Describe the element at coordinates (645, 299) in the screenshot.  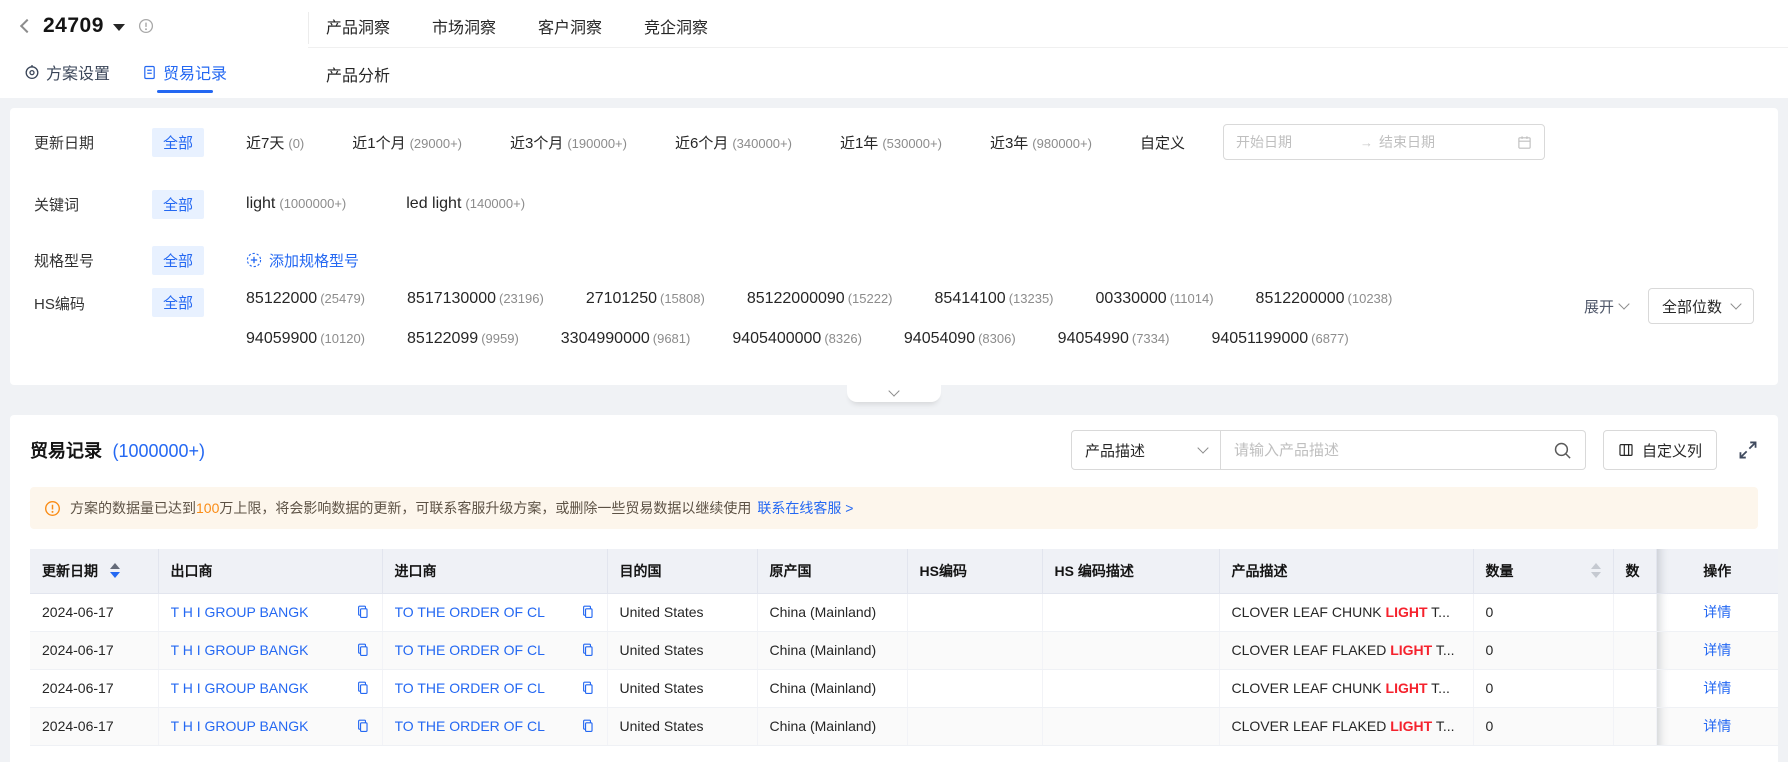
I see `hs-code-option: 27101250 (15808)` at that location.